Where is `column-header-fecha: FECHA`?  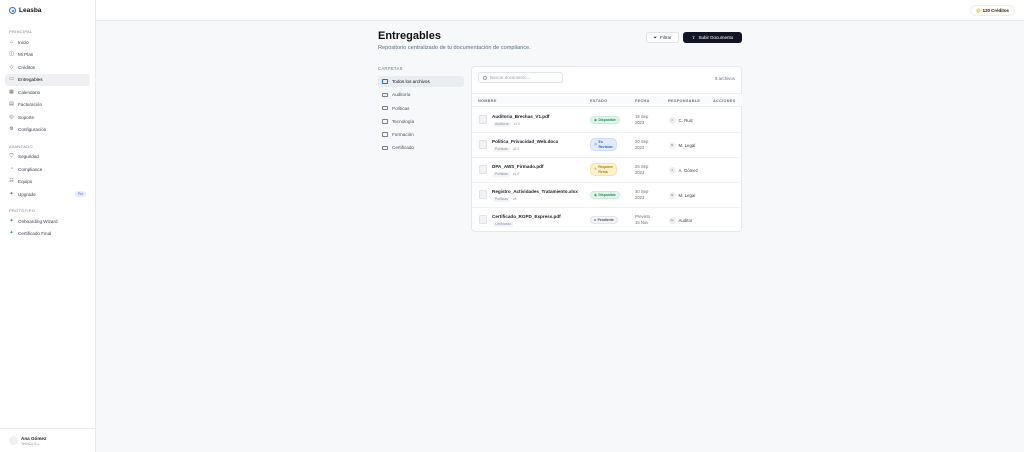
column-header-fecha: FECHA is located at coordinates (642, 101).